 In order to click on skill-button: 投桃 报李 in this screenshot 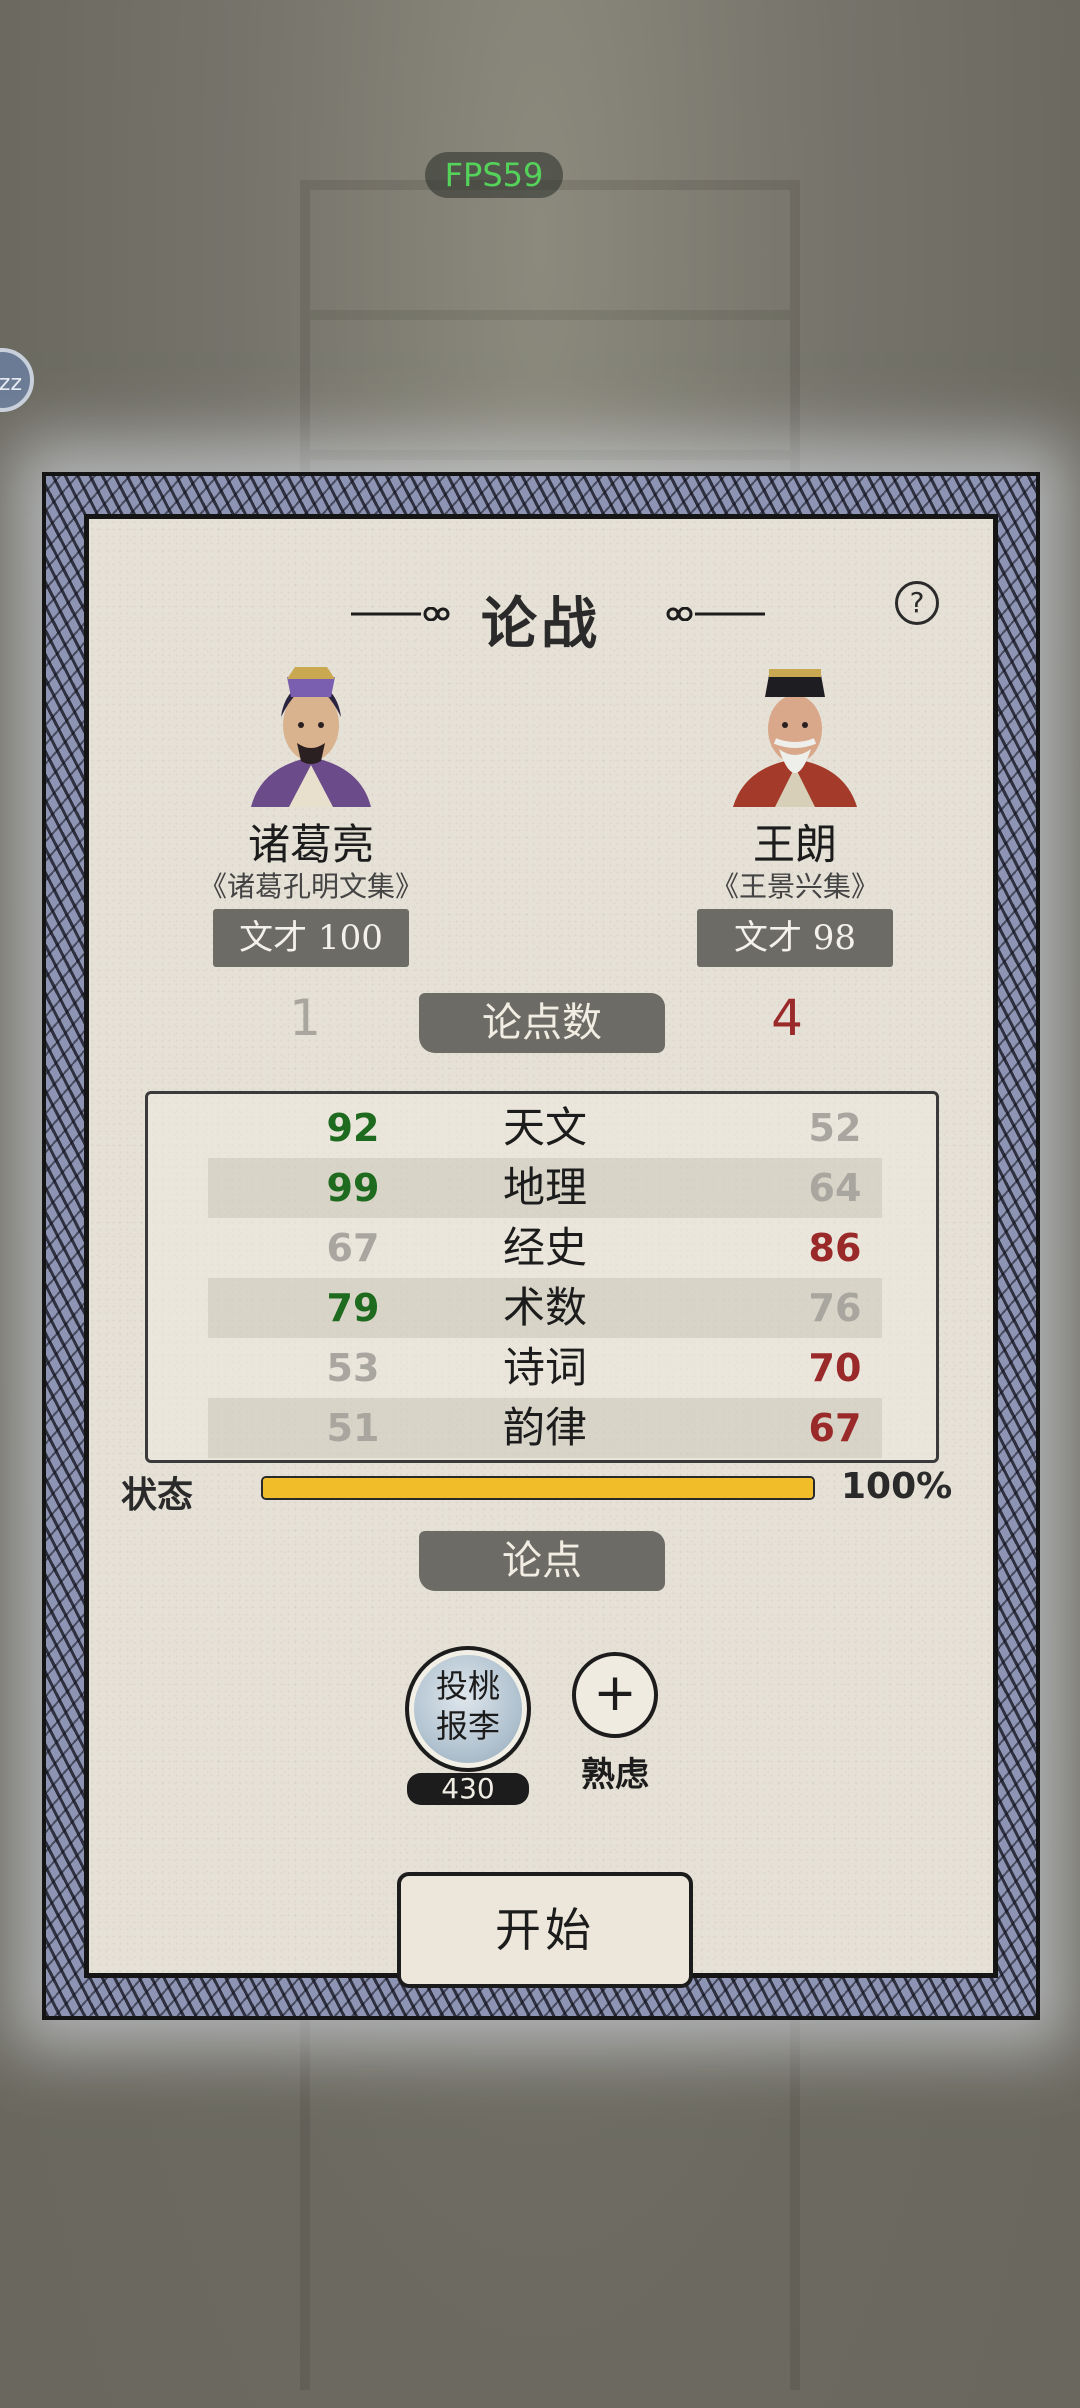, I will do `click(468, 1709)`.